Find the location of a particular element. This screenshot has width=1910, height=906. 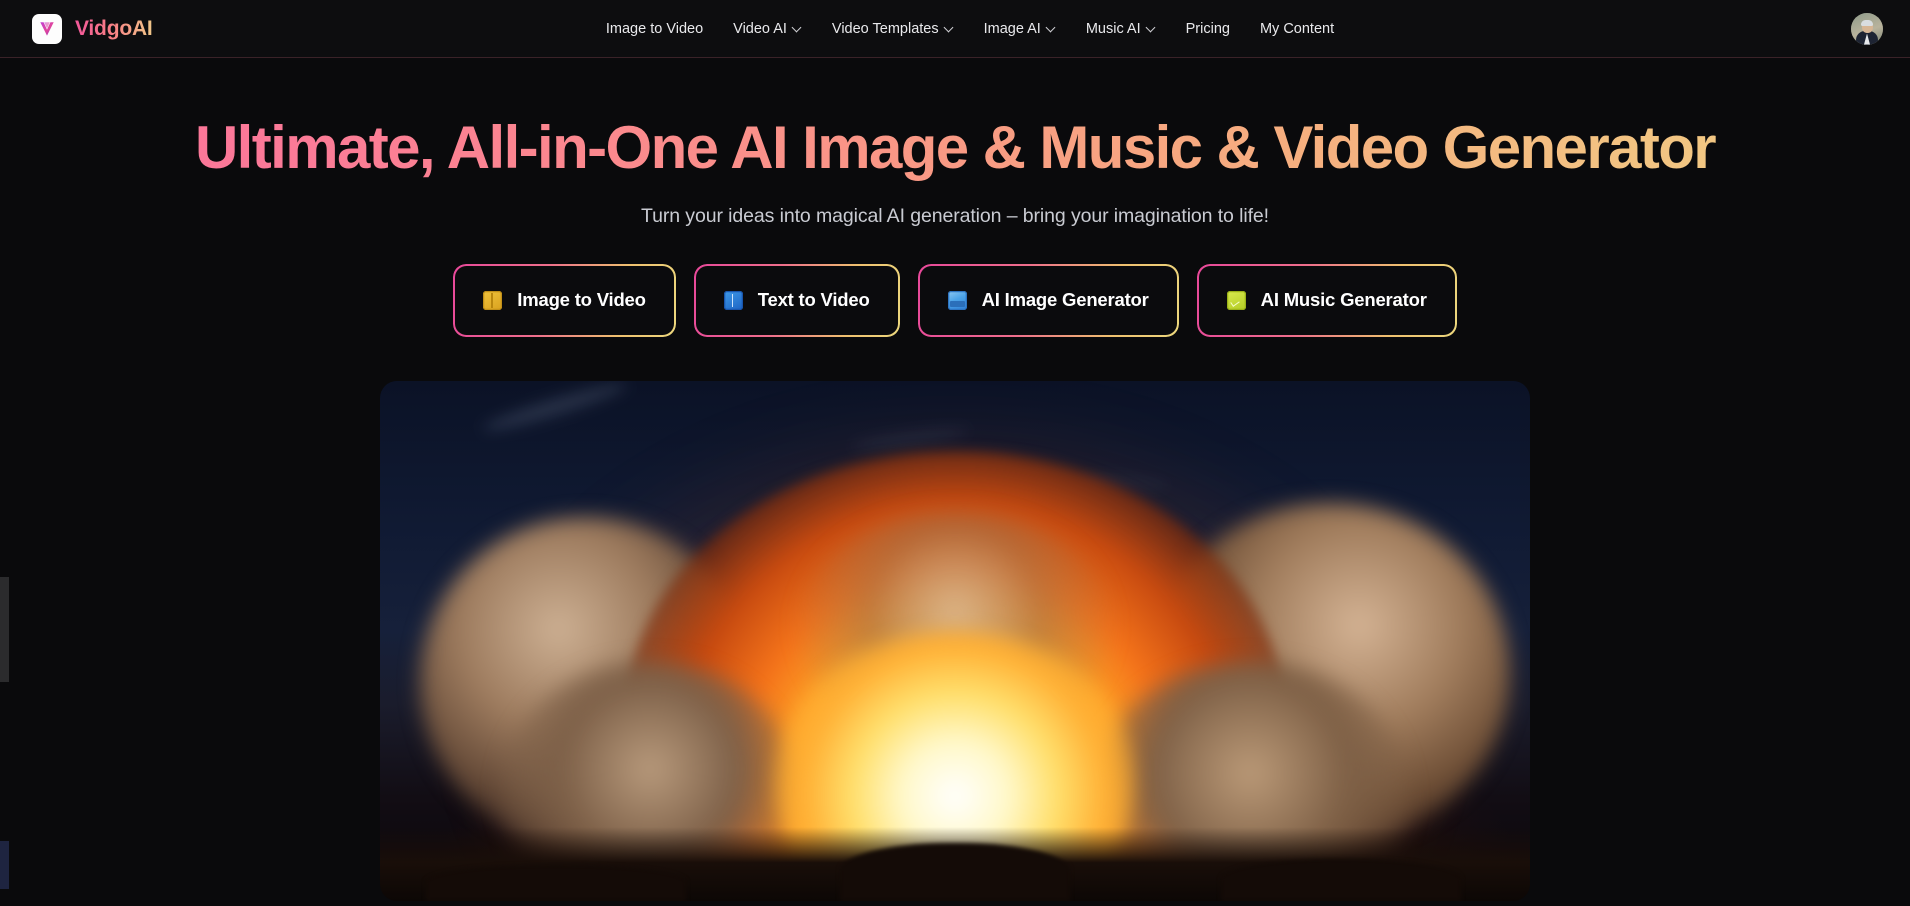

nav-item-pricing: Pricing is located at coordinates (1208, 29).